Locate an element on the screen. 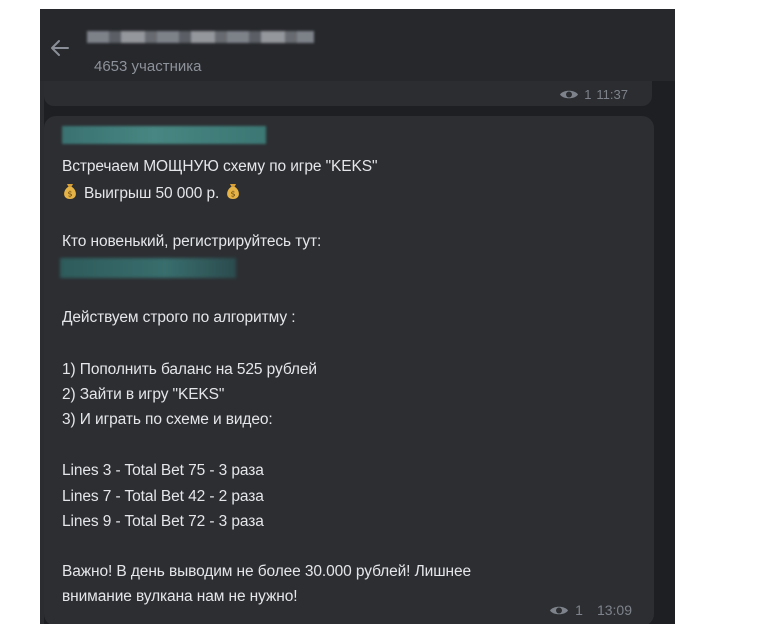 The height and width of the screenshot is (624, 760). message-line: Lines 7 - Total Bet 42 - 2 раза is located at coordinates (163, 496).